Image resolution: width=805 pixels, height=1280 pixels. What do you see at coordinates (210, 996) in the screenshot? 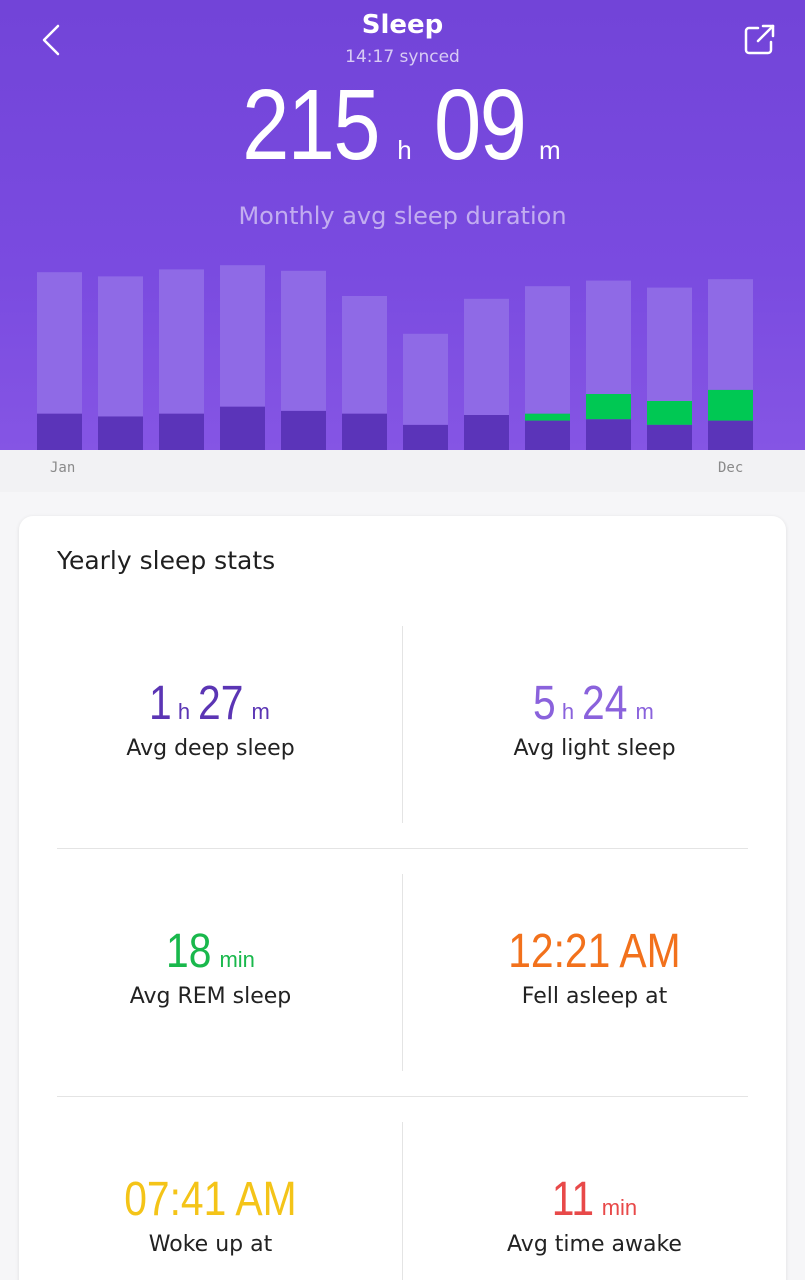
I see `stat-label: Avg REM sleep` at bounding box center [210, 996].